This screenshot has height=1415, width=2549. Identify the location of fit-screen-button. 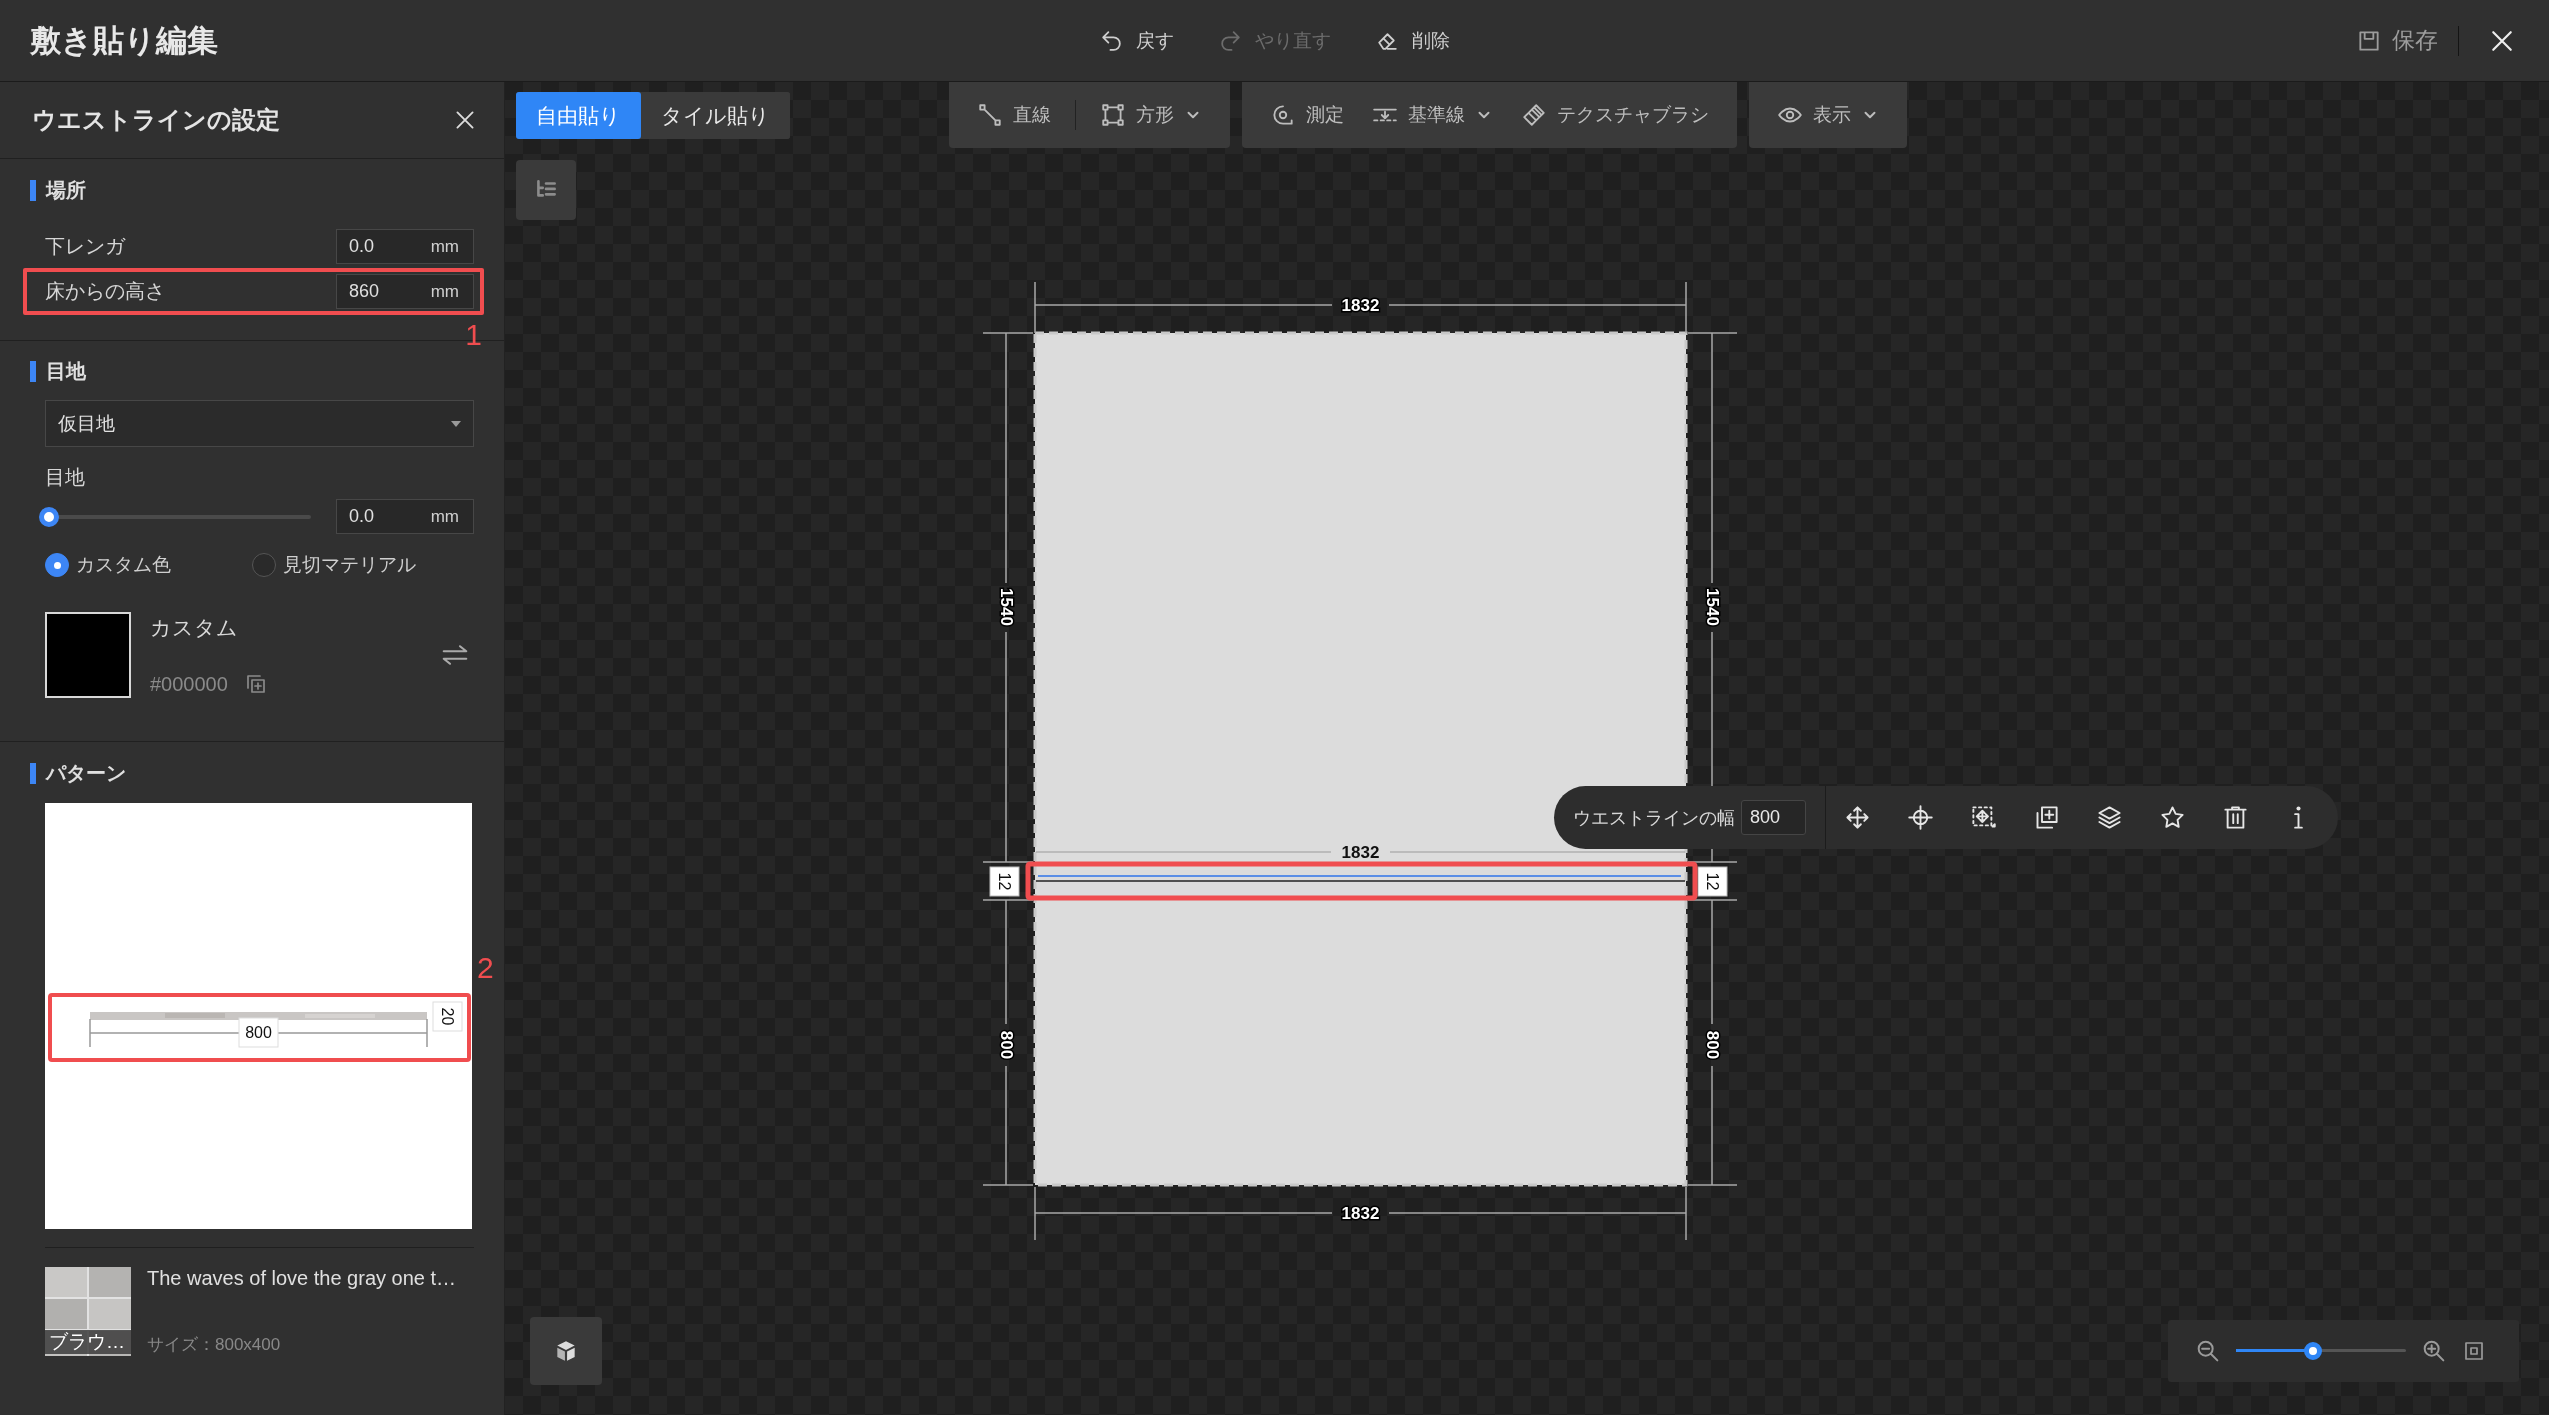
(2474, 1351).